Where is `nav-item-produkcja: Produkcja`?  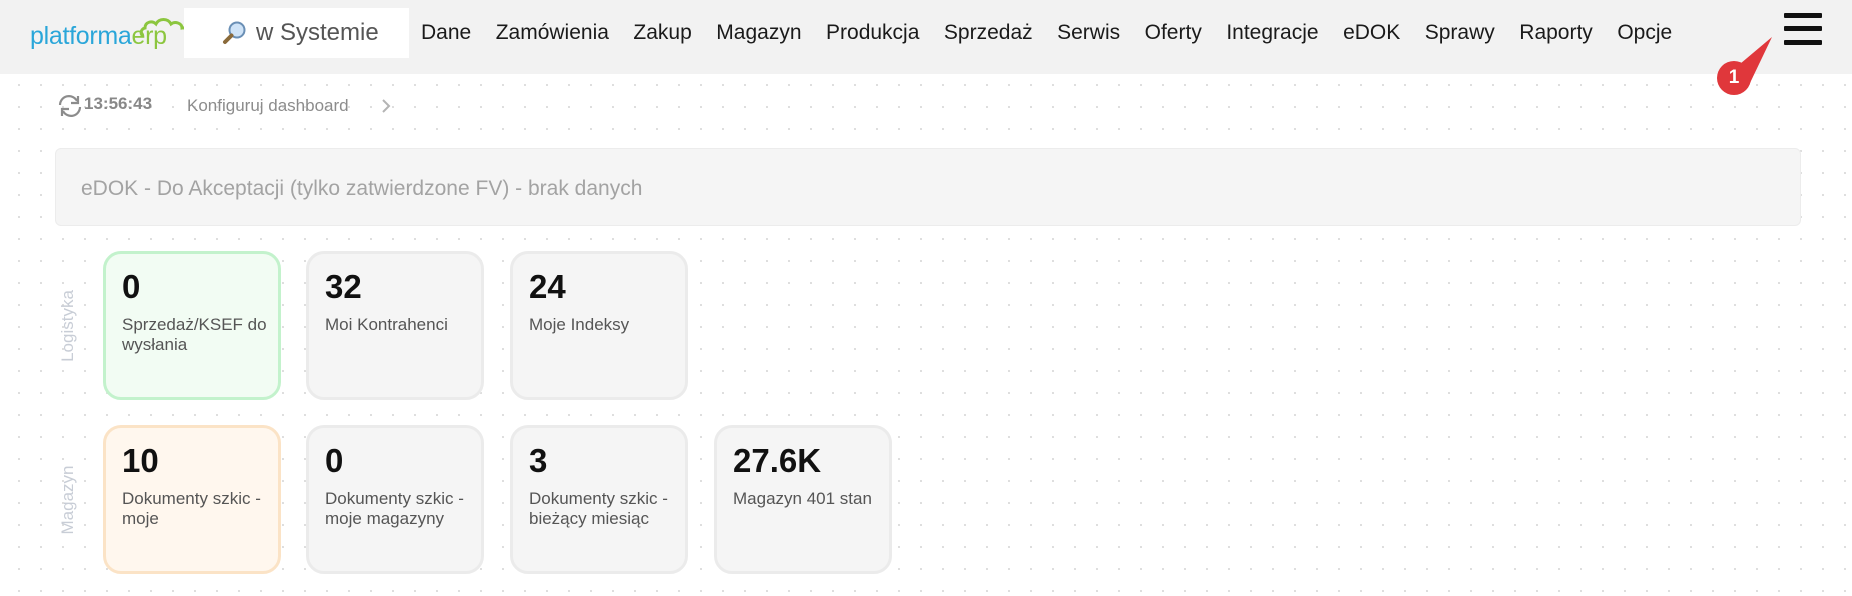 nav-item-produkcja: Produkcja is located at coordinates (872, 33).